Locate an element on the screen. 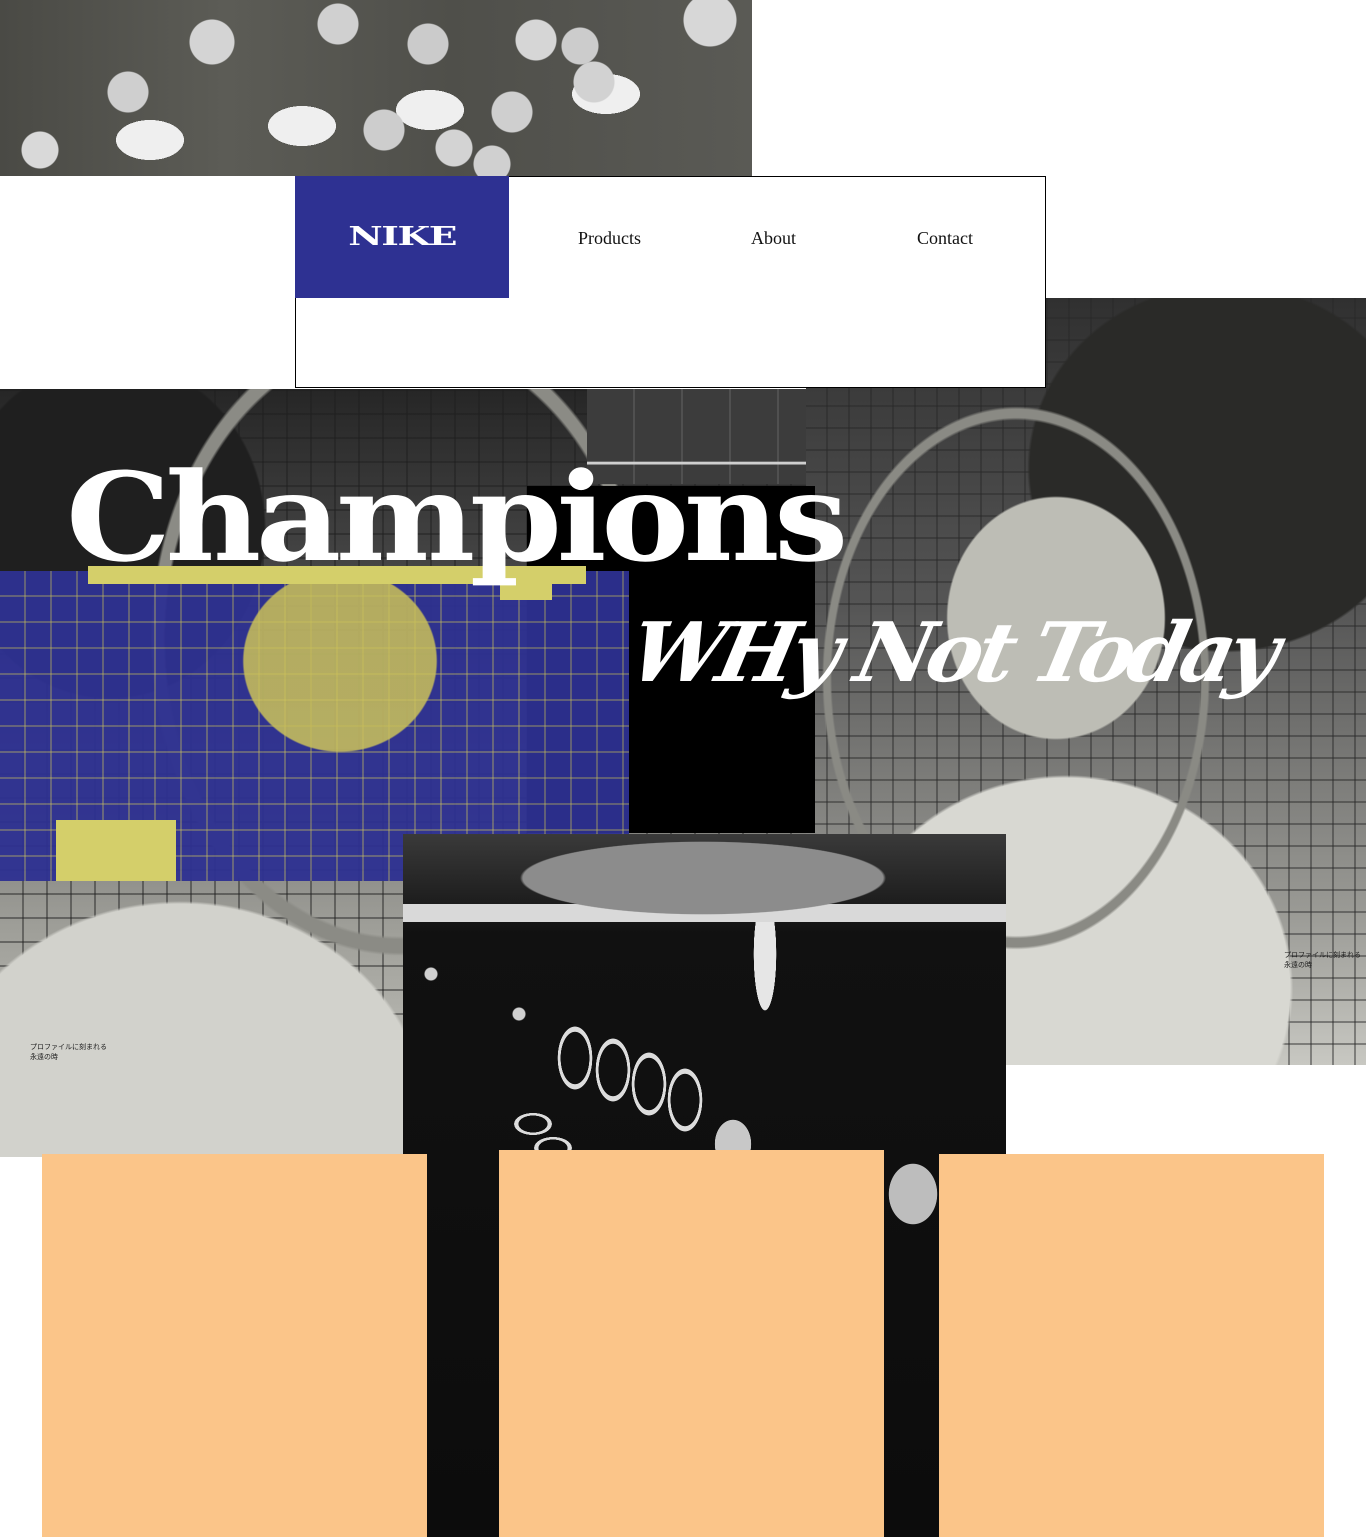 This screenshot has width=1366, height=1537. tennis-balls-photo is located at coordinates (376, 88).